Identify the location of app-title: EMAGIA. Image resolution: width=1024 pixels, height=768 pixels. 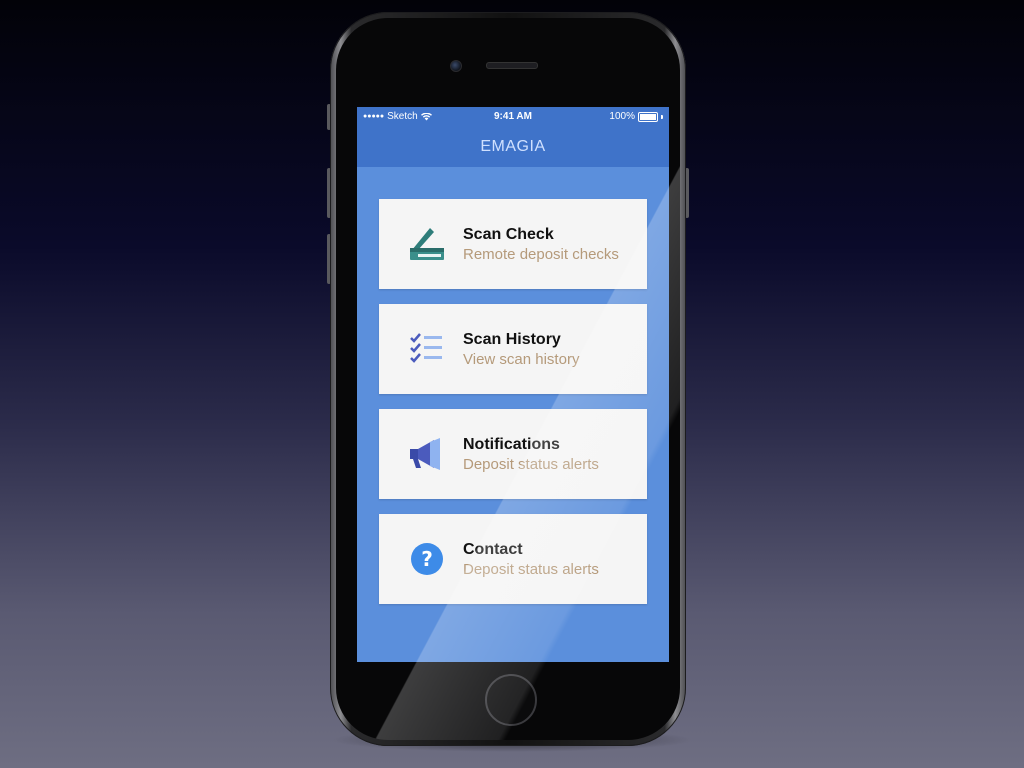
(513, 146).